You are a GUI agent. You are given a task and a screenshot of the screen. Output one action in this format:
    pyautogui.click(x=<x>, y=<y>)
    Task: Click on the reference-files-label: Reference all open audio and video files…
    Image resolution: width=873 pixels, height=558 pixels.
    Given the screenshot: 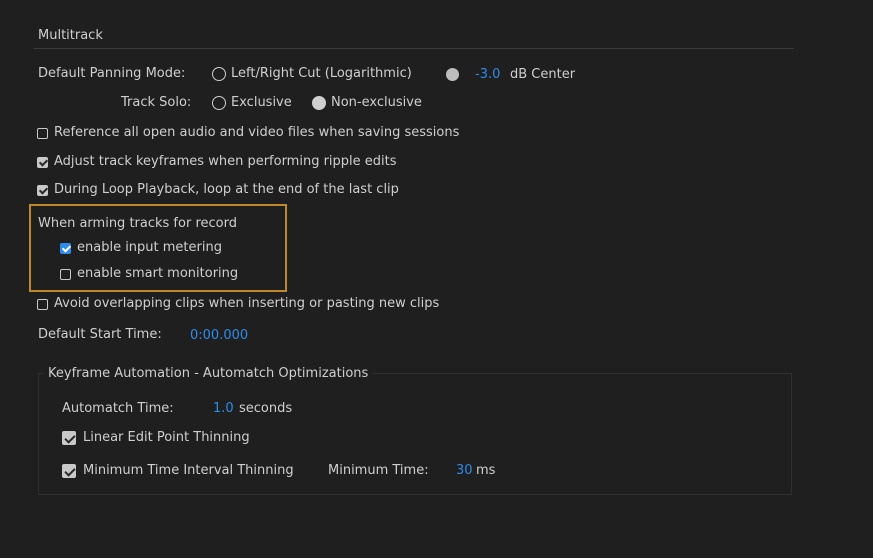 What is the action you would take?
    pyautogui.click(x=257, y=132)
    